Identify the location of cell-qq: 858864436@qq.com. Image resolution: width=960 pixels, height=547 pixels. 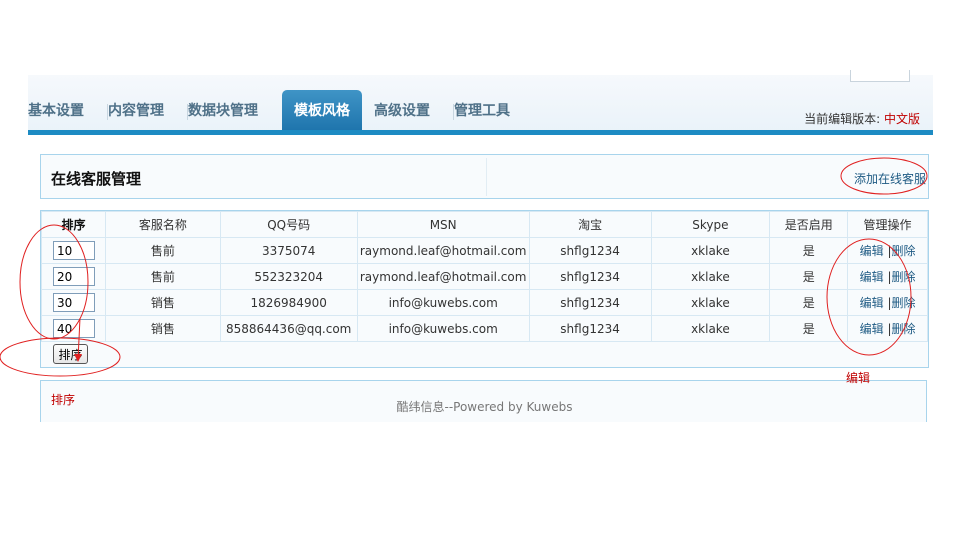
(288, 328).